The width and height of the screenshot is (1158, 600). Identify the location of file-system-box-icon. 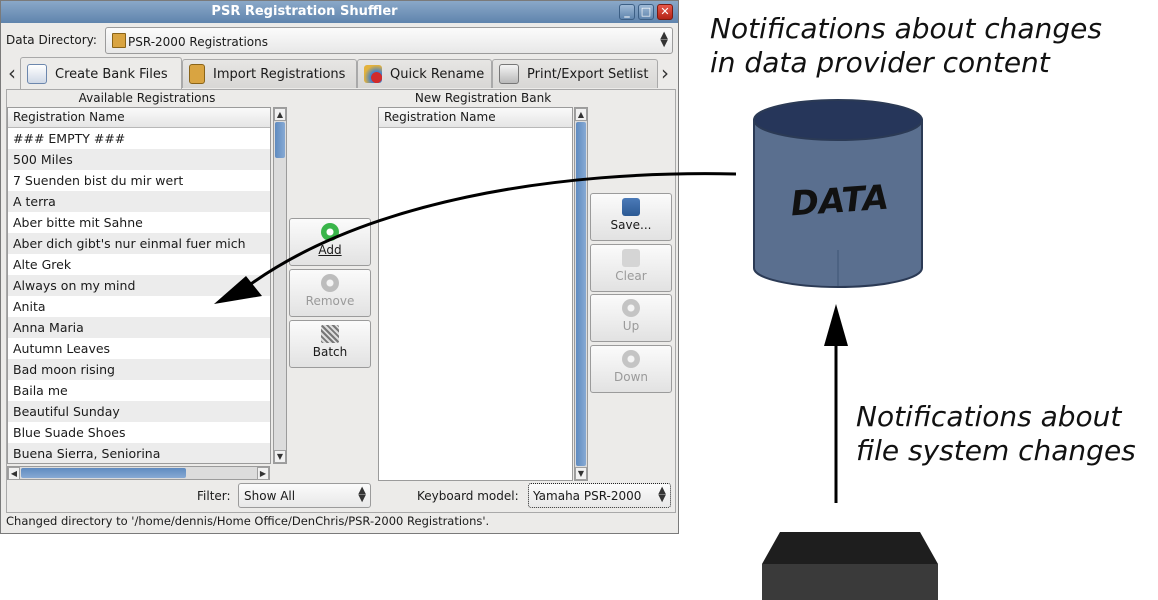
(850, 566).